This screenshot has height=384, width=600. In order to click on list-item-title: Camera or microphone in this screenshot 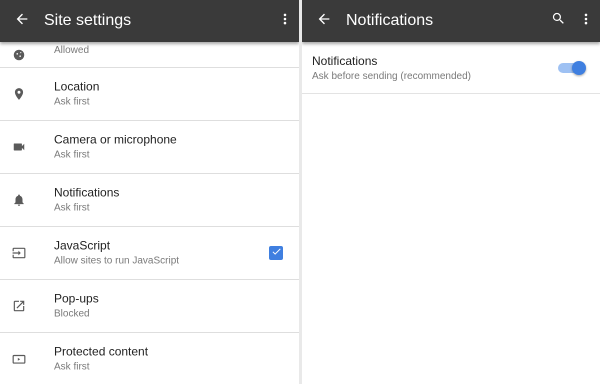, I will do `click(115, 139)`.